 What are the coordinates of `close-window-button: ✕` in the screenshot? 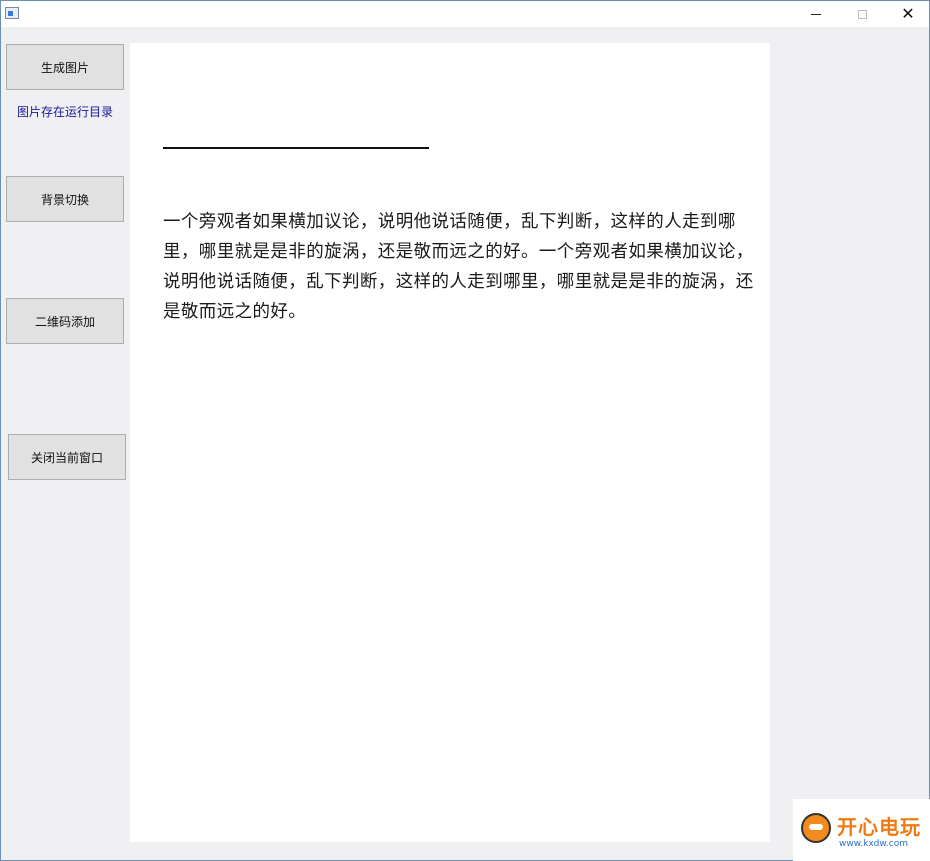 It's located at (907, 14).